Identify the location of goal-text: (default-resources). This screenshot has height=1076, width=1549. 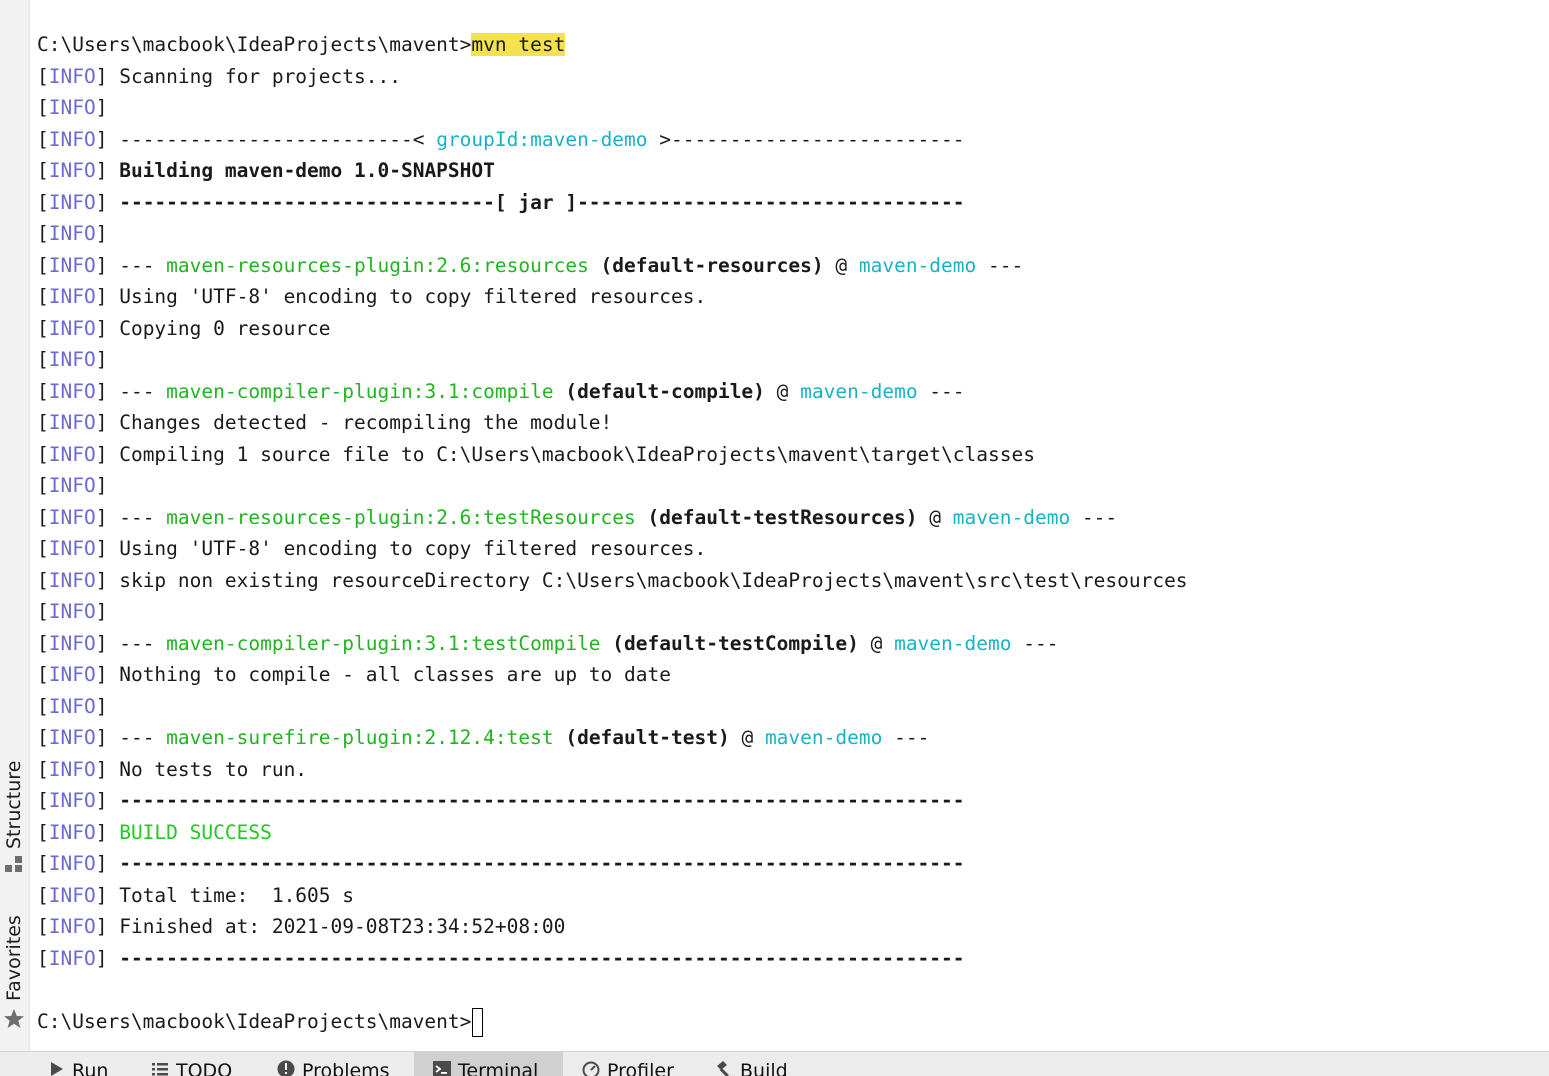
(706, 265).